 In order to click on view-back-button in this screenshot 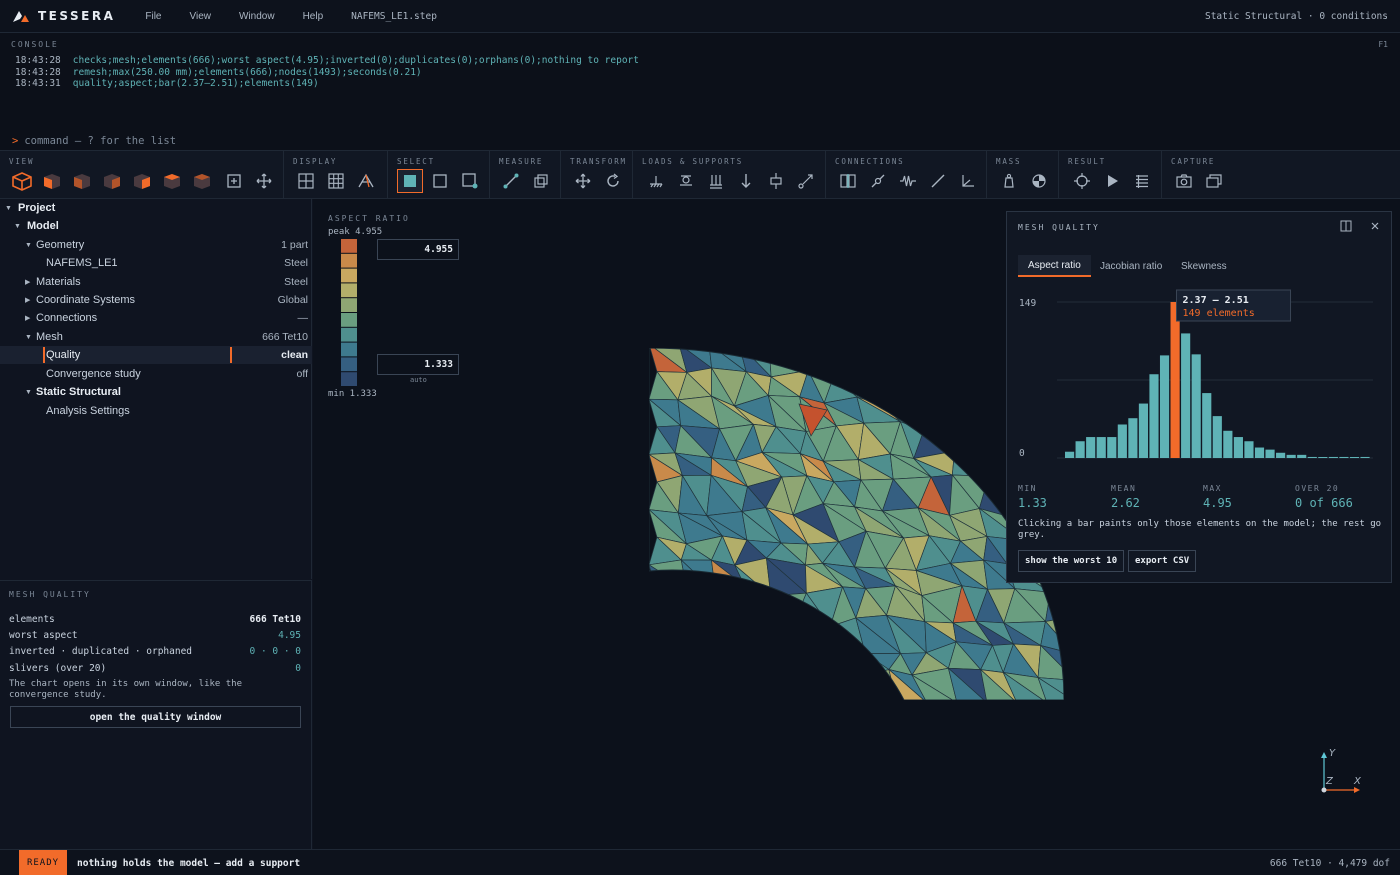, I will do `click(82, 181)`.